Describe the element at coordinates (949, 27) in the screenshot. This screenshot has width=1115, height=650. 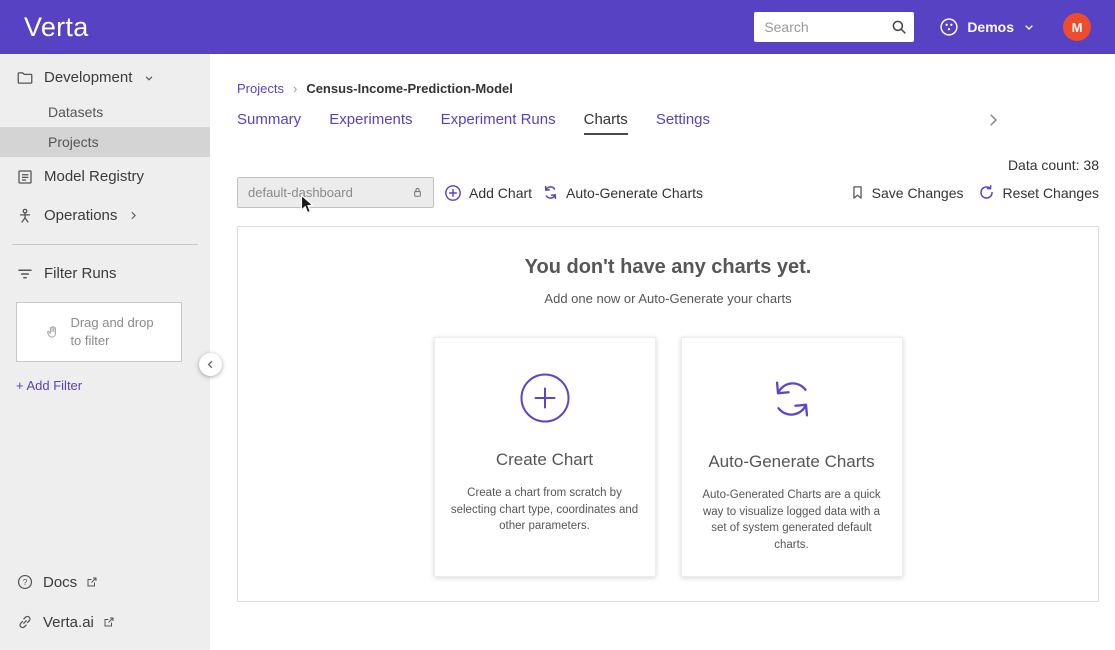
I see `org-avatar-icon` at that location.